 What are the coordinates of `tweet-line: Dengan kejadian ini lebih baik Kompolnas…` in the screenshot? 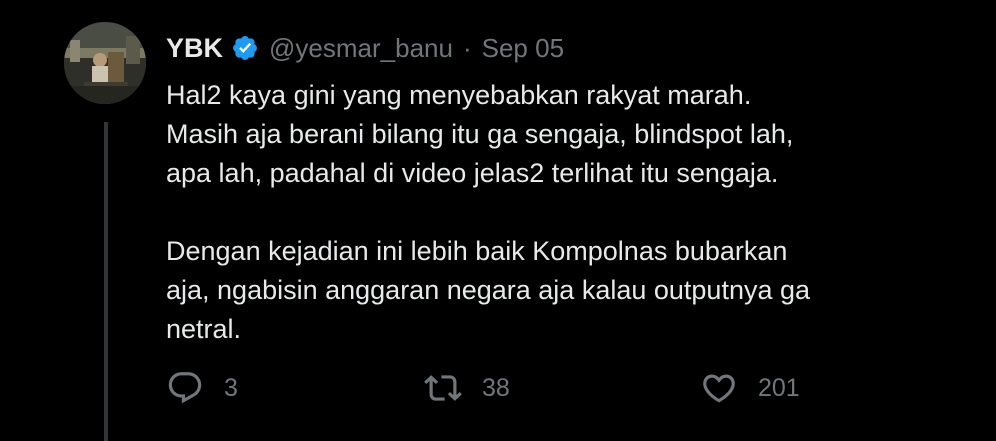 It's located at (477, 251).